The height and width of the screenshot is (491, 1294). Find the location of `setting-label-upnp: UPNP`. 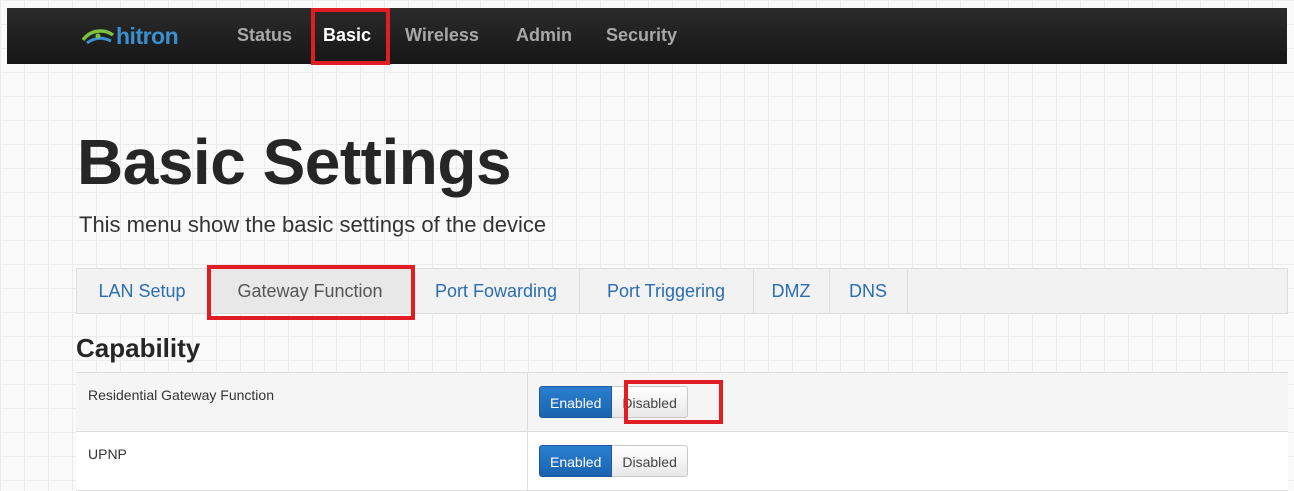

setting-label-upnp: UPNP is located at coordinates (107, 454).